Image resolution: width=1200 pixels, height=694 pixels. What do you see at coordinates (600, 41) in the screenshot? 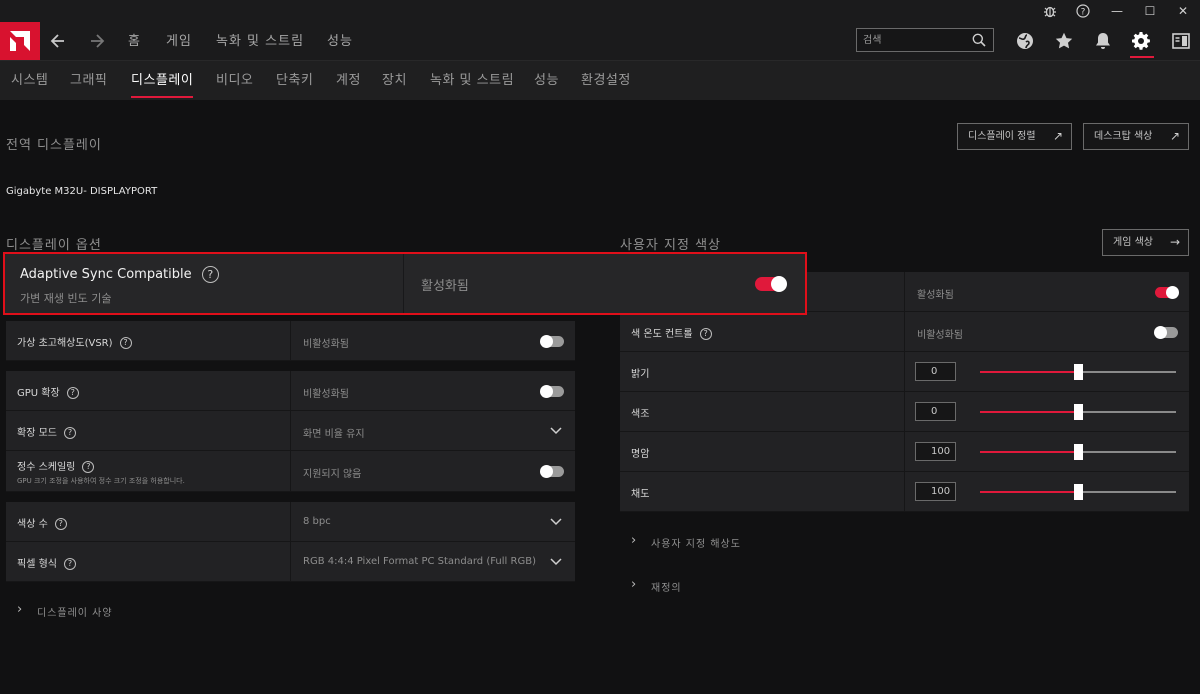
I see `top-navigation: 홈 게임 녹화 및 스트림 성능` at bounding box center [600, 41].